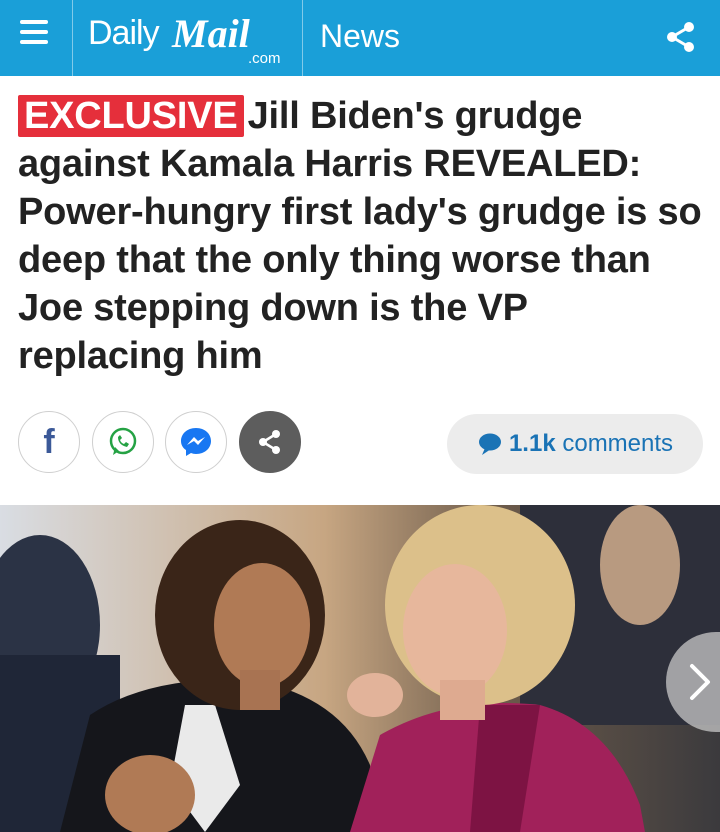 The height and width of the screenshot is (832, 720). I want to click on logo-daily-text: Daily, so click(124, 33).